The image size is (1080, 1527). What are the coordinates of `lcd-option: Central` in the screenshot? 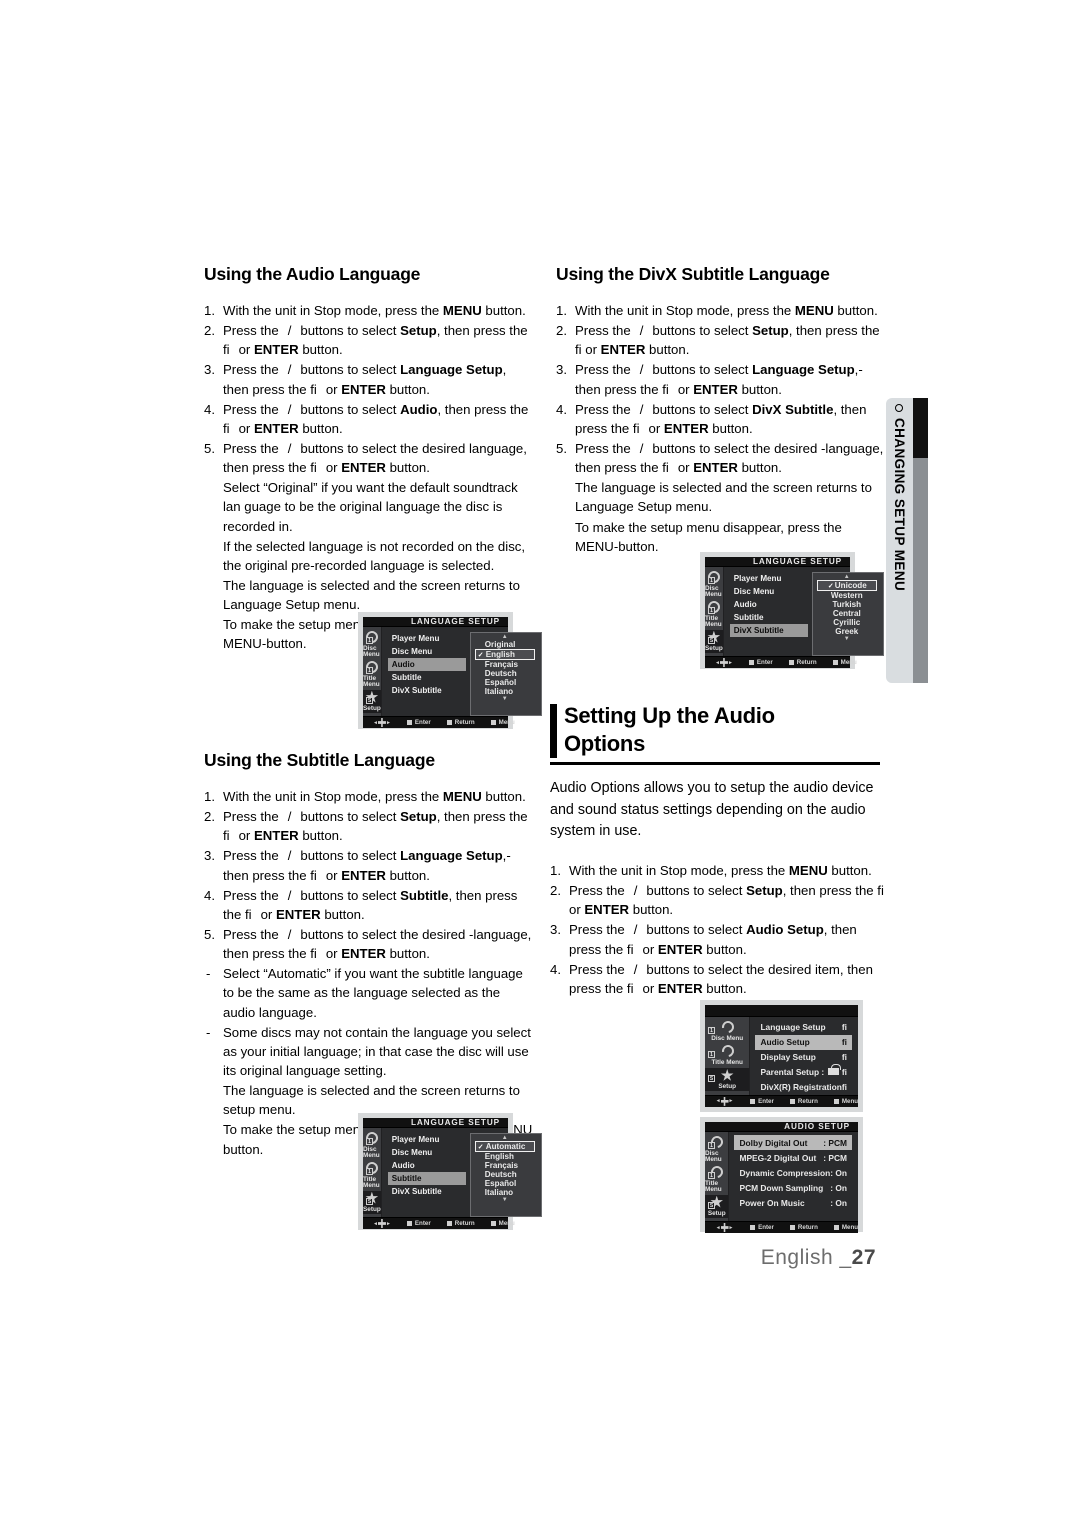 It's located at (847, 613).